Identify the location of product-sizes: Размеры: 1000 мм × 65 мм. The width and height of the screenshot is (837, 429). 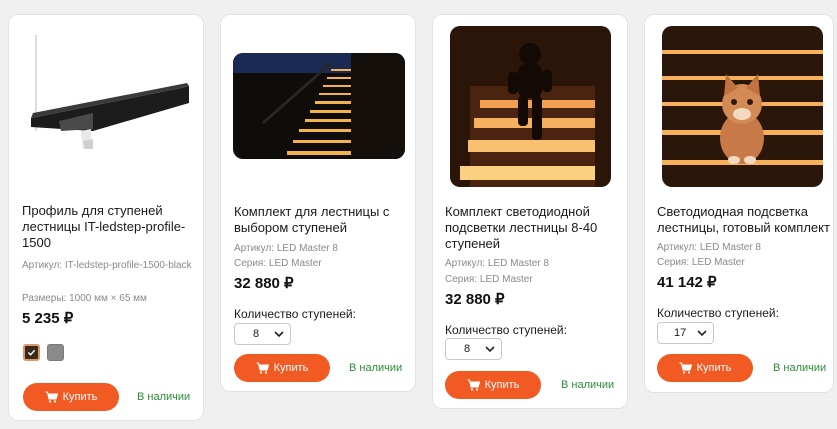
(84, 298).